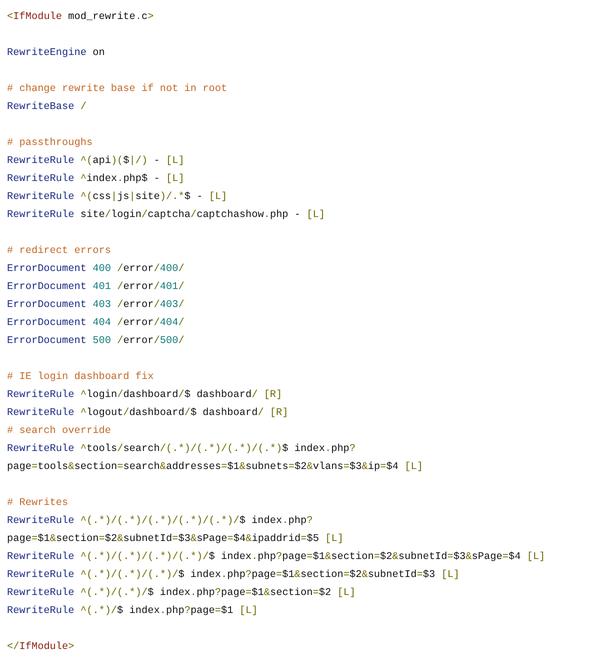 The width and height of the screenshot is (600, 664). I want to click on code-line: RewriteRule ^(css|js|site)/.*$ - [L], so click(117, 197).